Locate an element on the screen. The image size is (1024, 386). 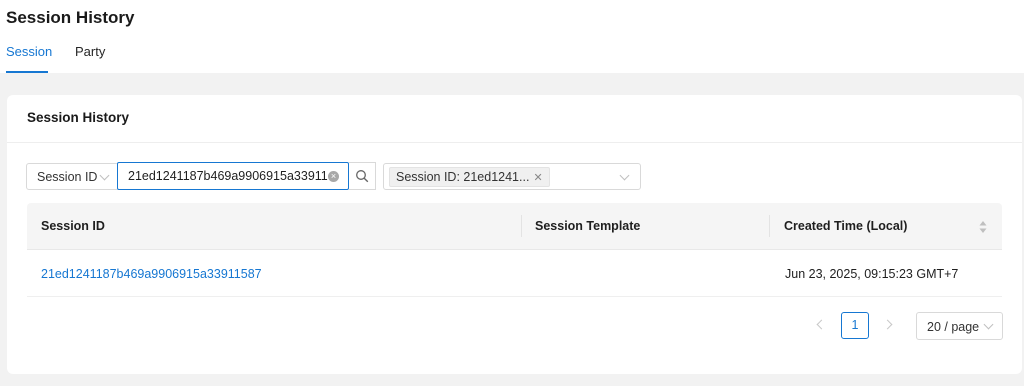
tab-party: Party is located at coordinates (90, 51).